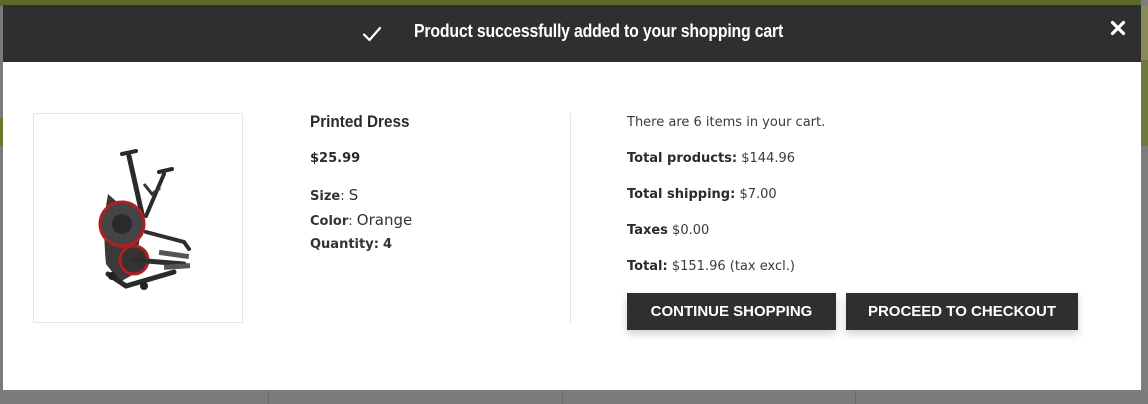  Describe the element at coordinates (726, 122) in the screenshot. I see `cart-items-count: There are 6 items in your cart.` at that location.